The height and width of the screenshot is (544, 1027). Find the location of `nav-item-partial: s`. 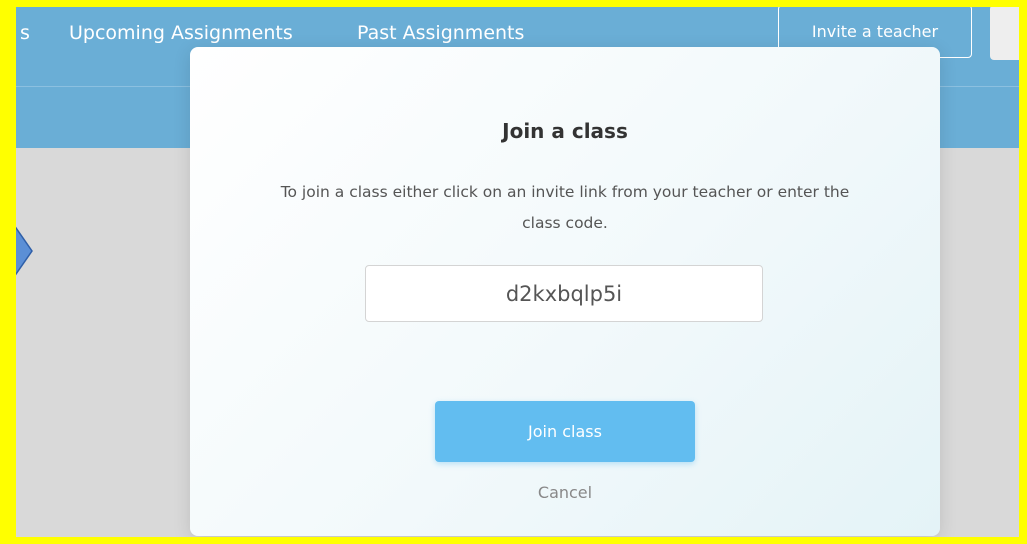

nav-item-partial: s is located at coordinates (25, 33).